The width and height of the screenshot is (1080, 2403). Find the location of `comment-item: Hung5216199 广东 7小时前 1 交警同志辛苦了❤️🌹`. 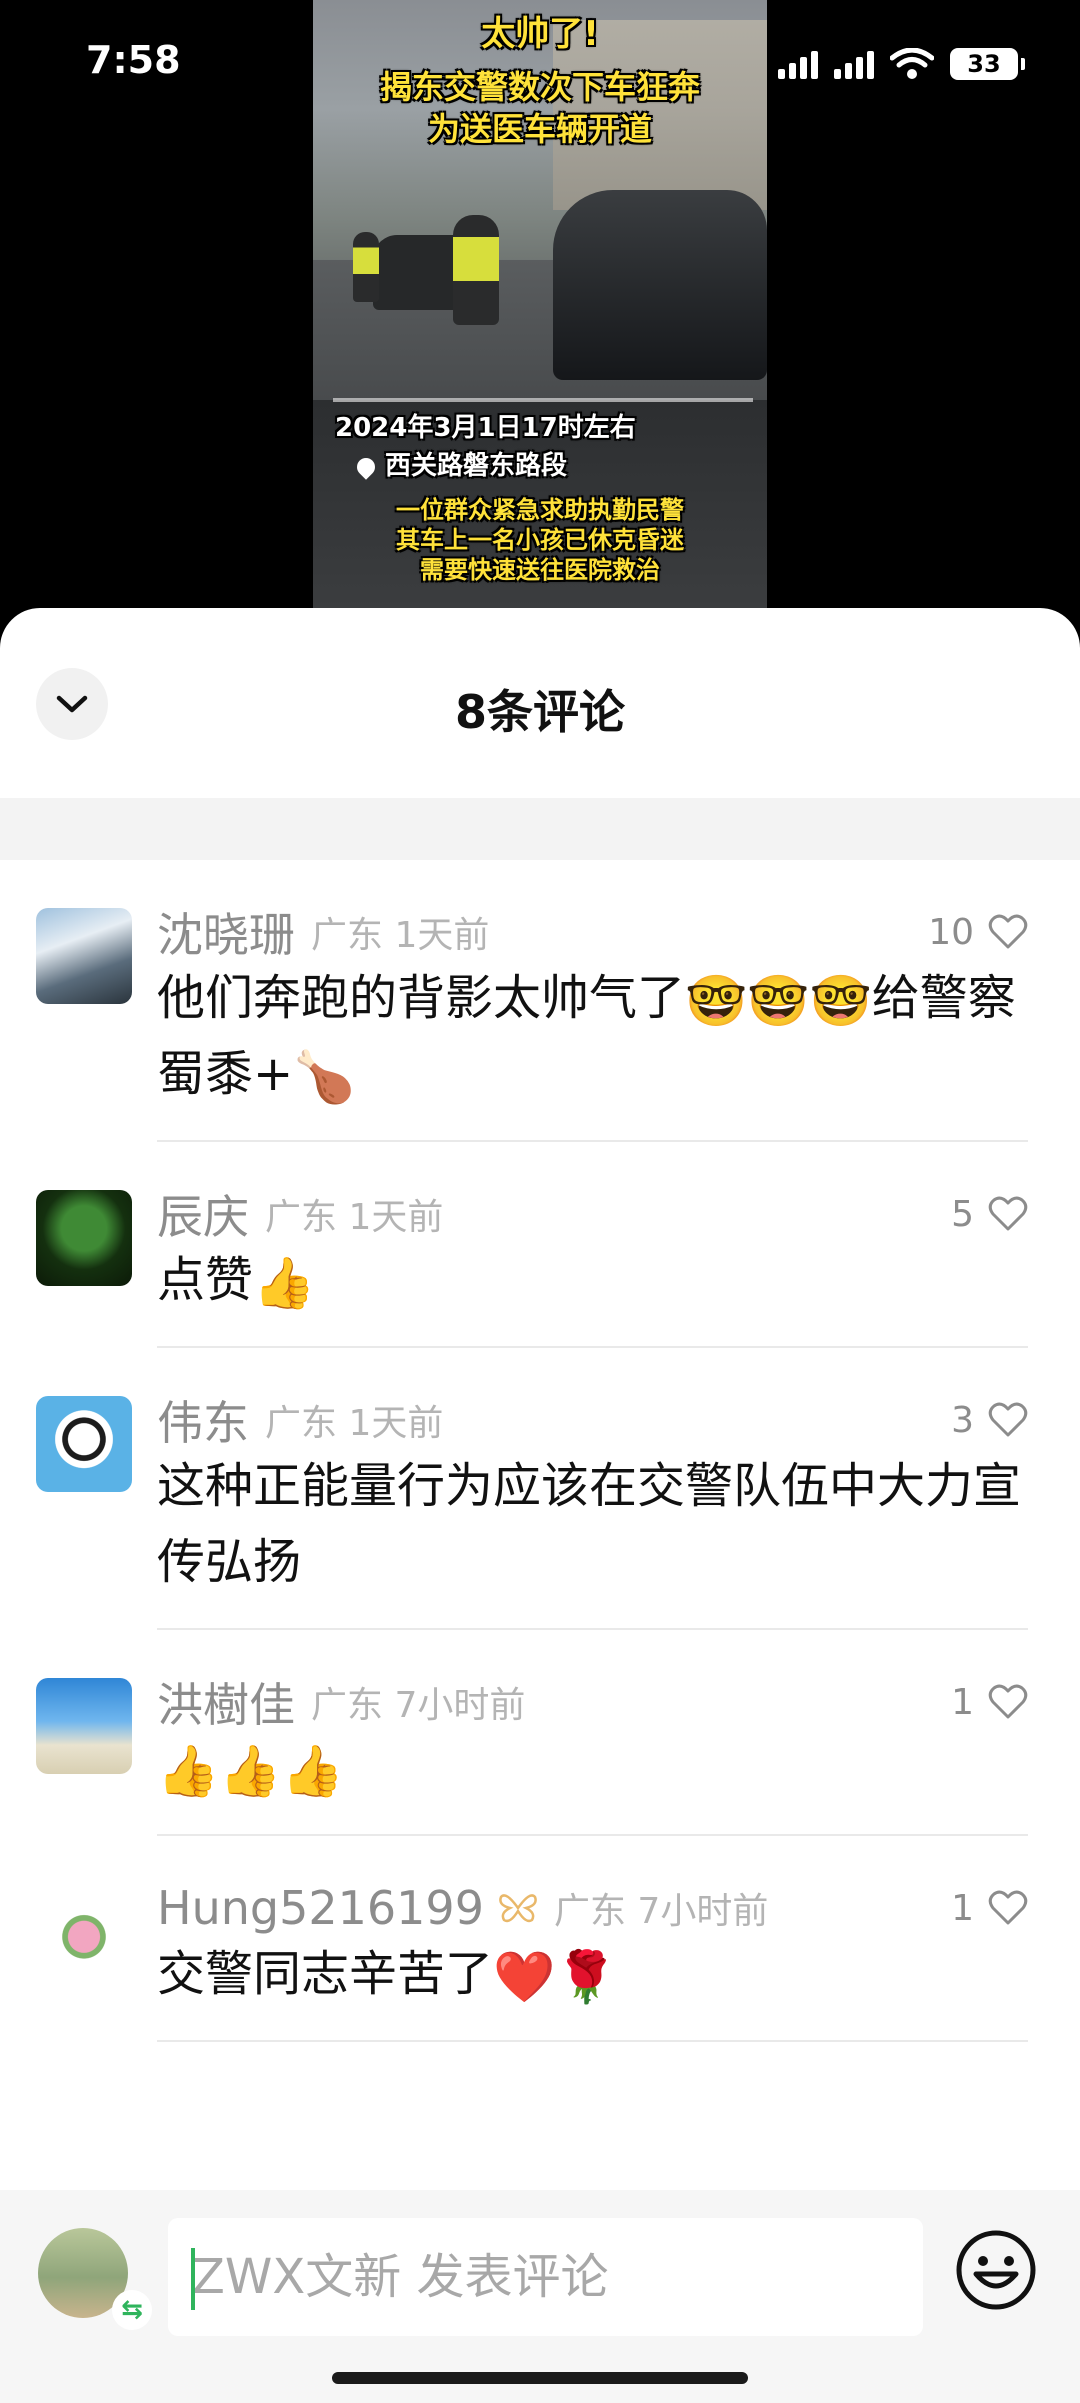

comment-item: Hung5216199 广东 7小时前 1 交警同志辛苦了❤️🌹 is located at coordinates (540, 1939).